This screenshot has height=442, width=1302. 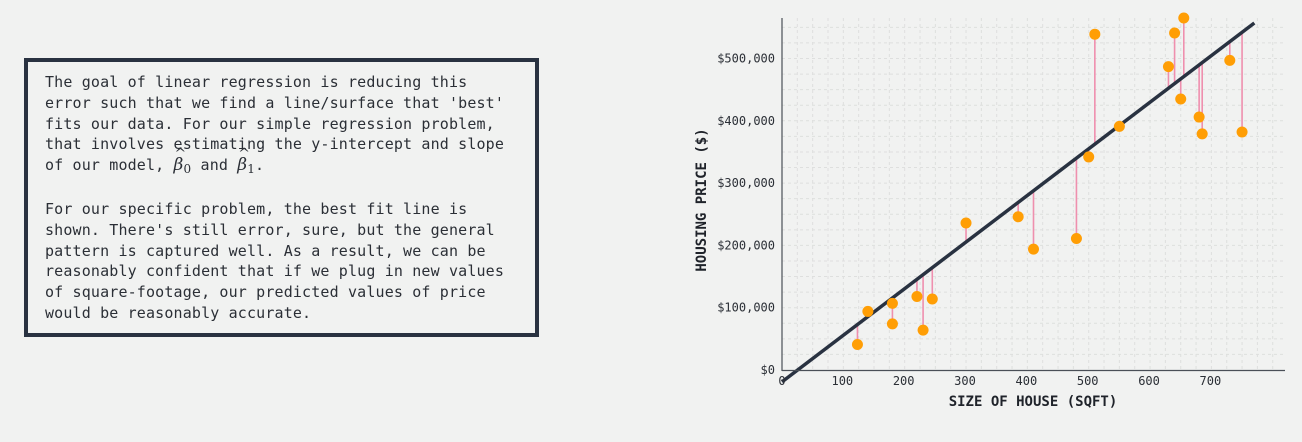 What do you see at coordinates (768, 370) in the screenshot?
I see `y-tick-label: $0` at bounding box center [768, 370].